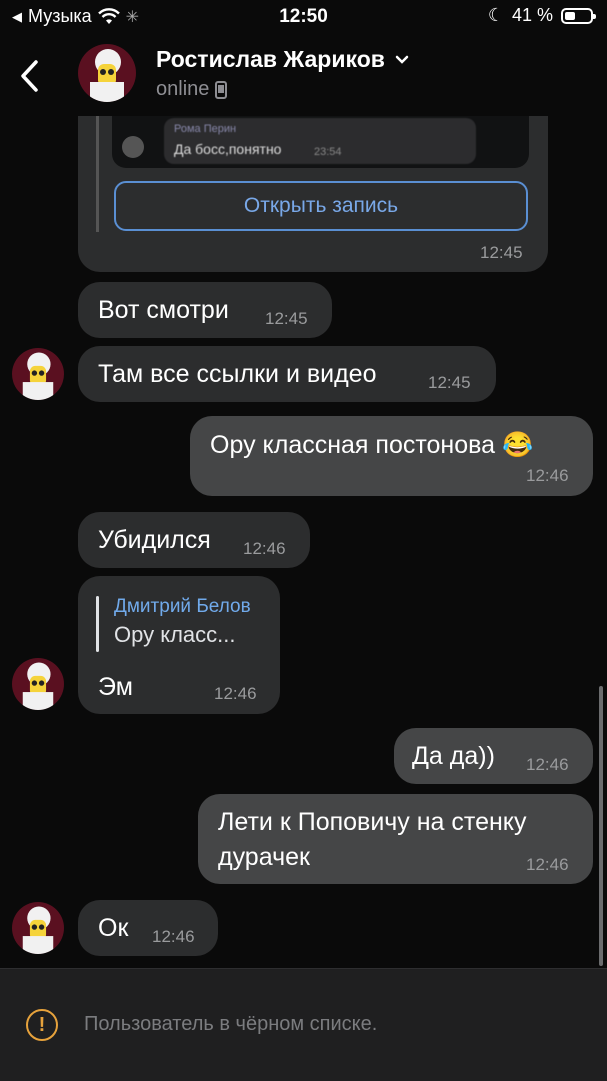 The width and height of the screenshot is (607, 1081). What do you see at coordinates (303, 76) in the screenshot?
I see `chat-header: Ростислав Жариков online` at bounding box center [303, 76].